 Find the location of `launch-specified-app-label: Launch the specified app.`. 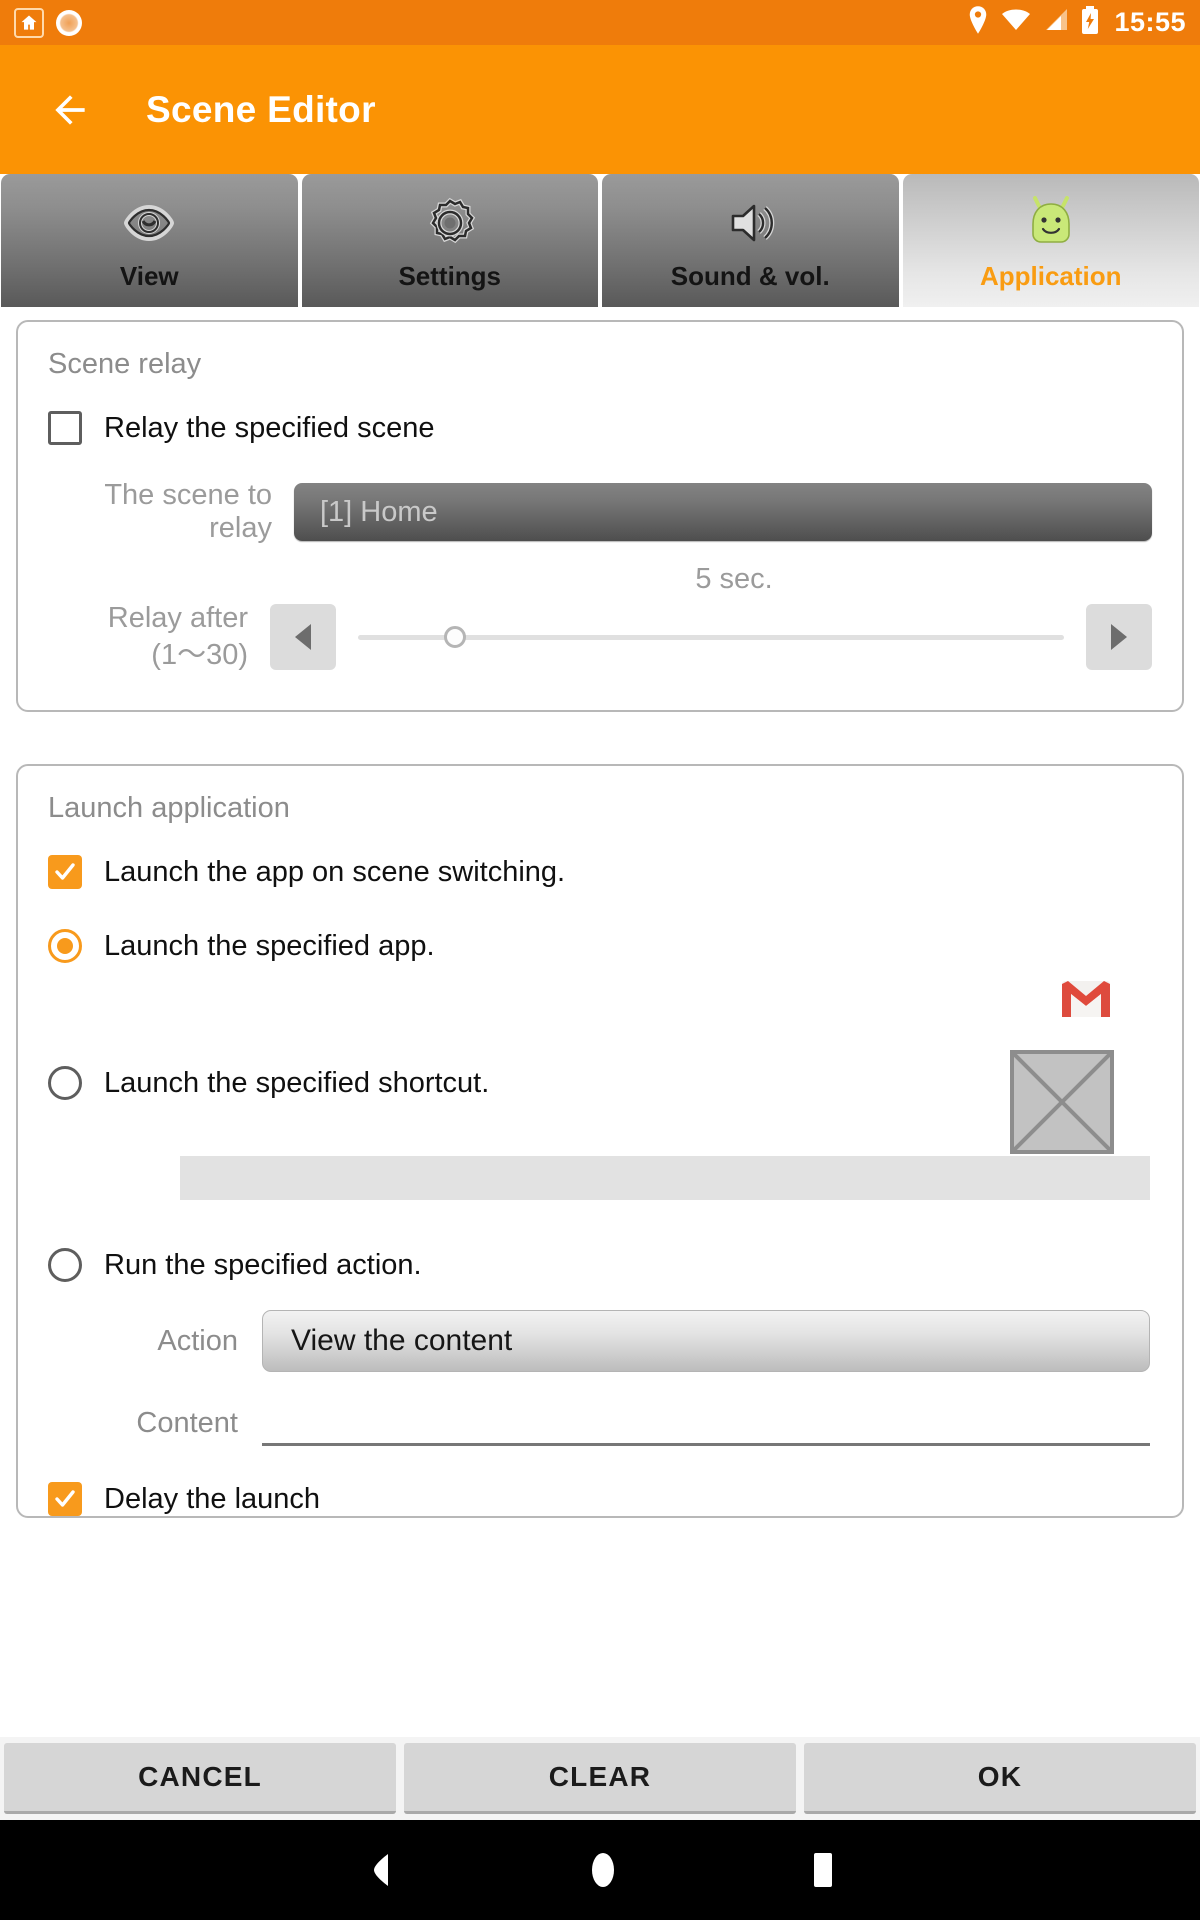

launch-specified-app-label: Launch the specified app. is located at coordinates (269, 945).